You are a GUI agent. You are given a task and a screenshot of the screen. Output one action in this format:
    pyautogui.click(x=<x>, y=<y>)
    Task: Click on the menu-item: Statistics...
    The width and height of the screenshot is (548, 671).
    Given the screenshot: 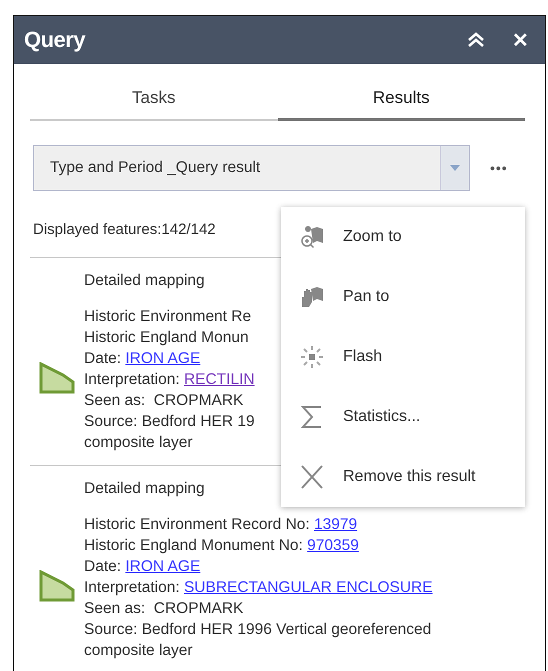 What is the action you would take?
    pyautogui.click(x=403, y=417)
    